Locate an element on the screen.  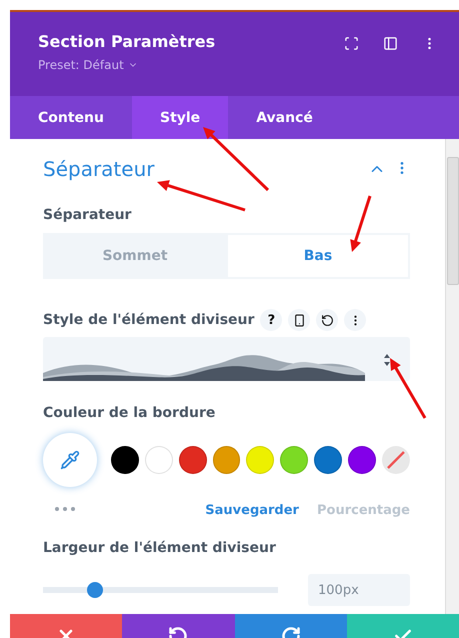
panel-title: Section Paramètres is located at coordinates (127, 41).